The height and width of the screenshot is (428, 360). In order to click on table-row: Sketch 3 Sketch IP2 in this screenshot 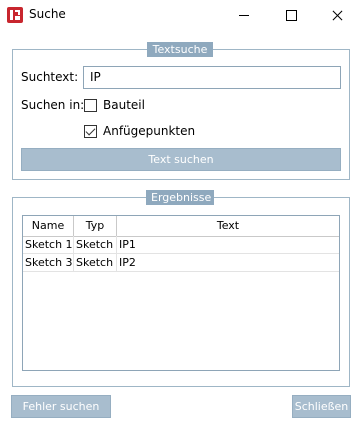, I will do `click(181, 263)`.